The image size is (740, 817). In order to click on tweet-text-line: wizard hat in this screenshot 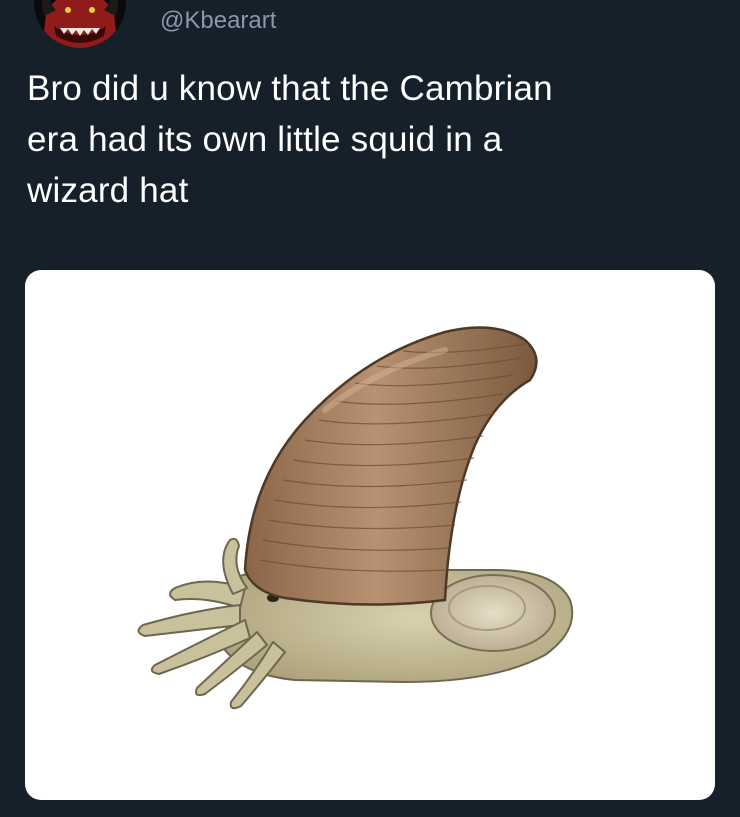, I will do `click(108, 190)`.